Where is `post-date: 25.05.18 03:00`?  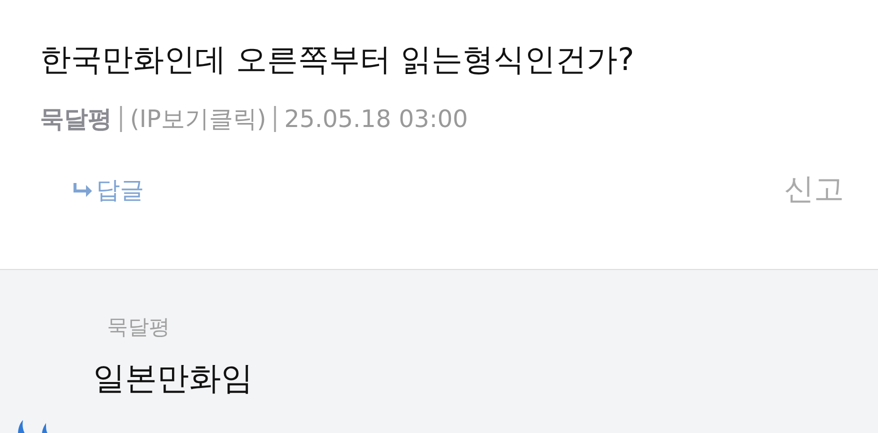 post-date: 25.05.18 03:00 is located at coordinates (376, 119).